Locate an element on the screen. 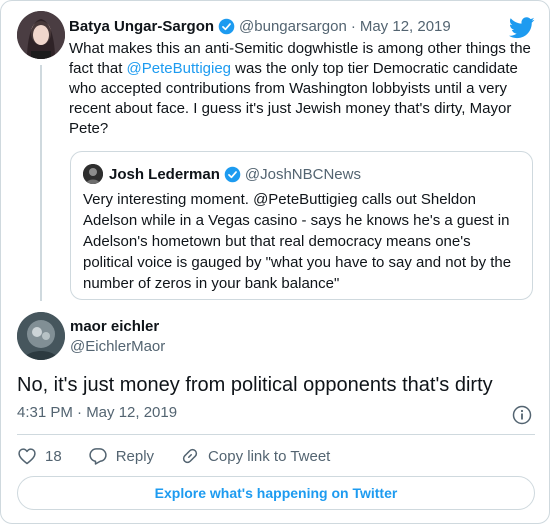 This screenshot has width=550, height=524. parent-author-handle: @bungarsargon is located at coordinates (293, 26).